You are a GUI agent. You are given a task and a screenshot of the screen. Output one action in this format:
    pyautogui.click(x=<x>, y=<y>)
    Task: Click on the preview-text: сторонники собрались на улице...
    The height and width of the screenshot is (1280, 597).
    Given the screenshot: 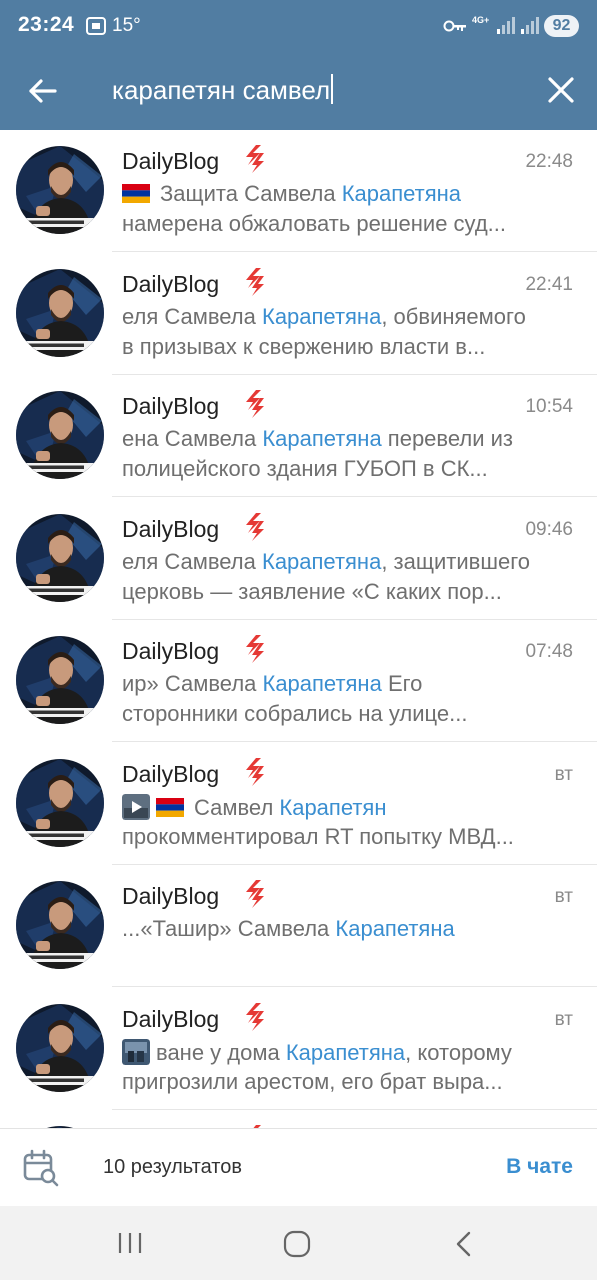 What is the action you would take?
    pyautogui.click(x=295, y=713)
    